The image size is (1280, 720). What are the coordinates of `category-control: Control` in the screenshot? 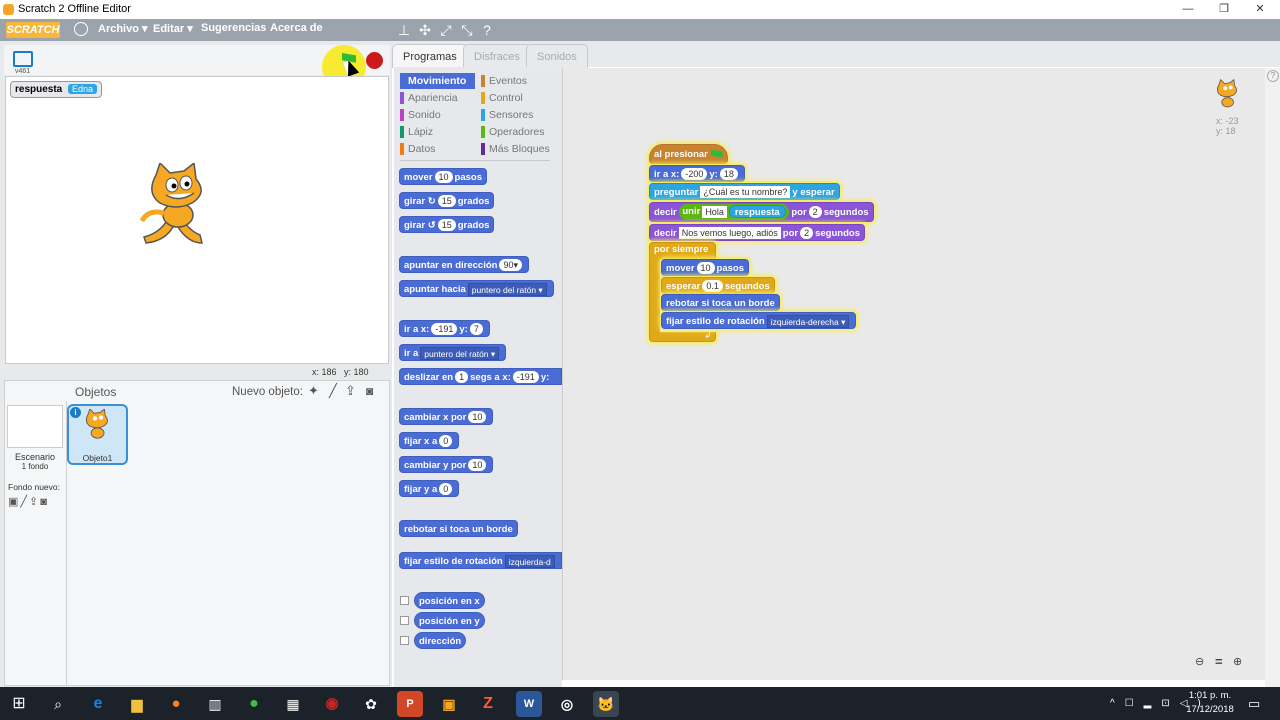 It's located at (518, 98).